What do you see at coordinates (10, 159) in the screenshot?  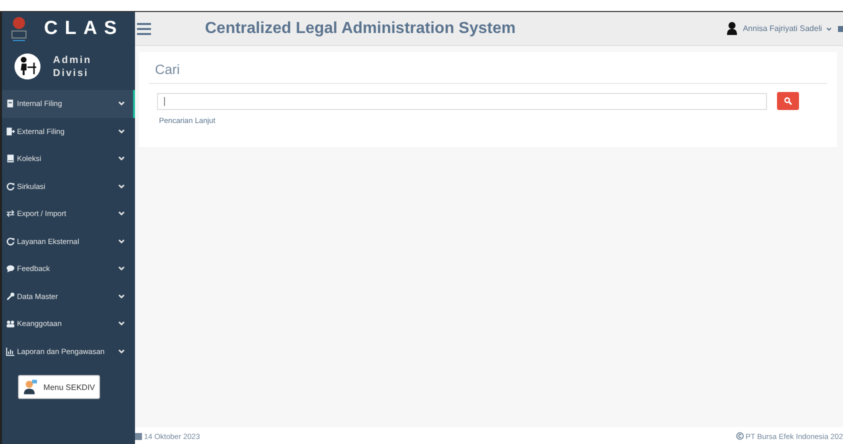 I see `book-icon` at bounding box center [10, 159].